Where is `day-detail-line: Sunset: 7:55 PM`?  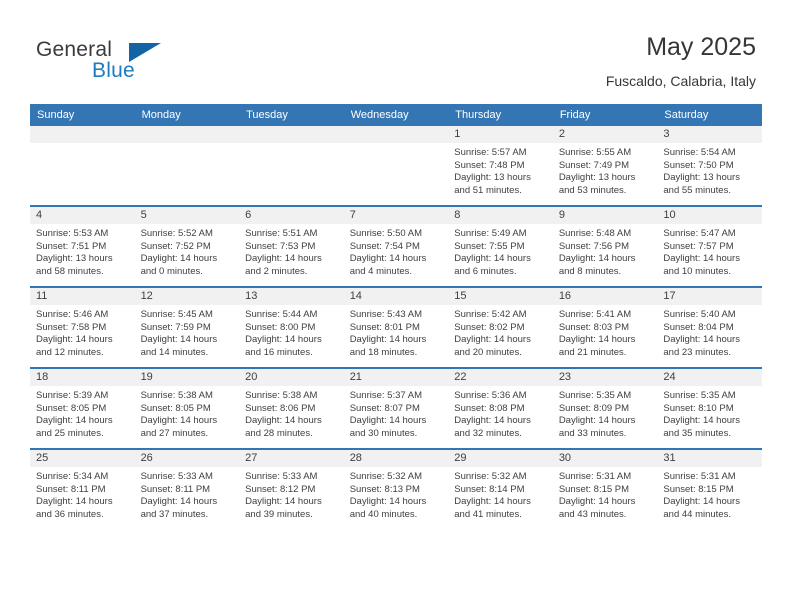 day-detail-line: Sunset: 7:55 PM is located at coordinates (489, 246).